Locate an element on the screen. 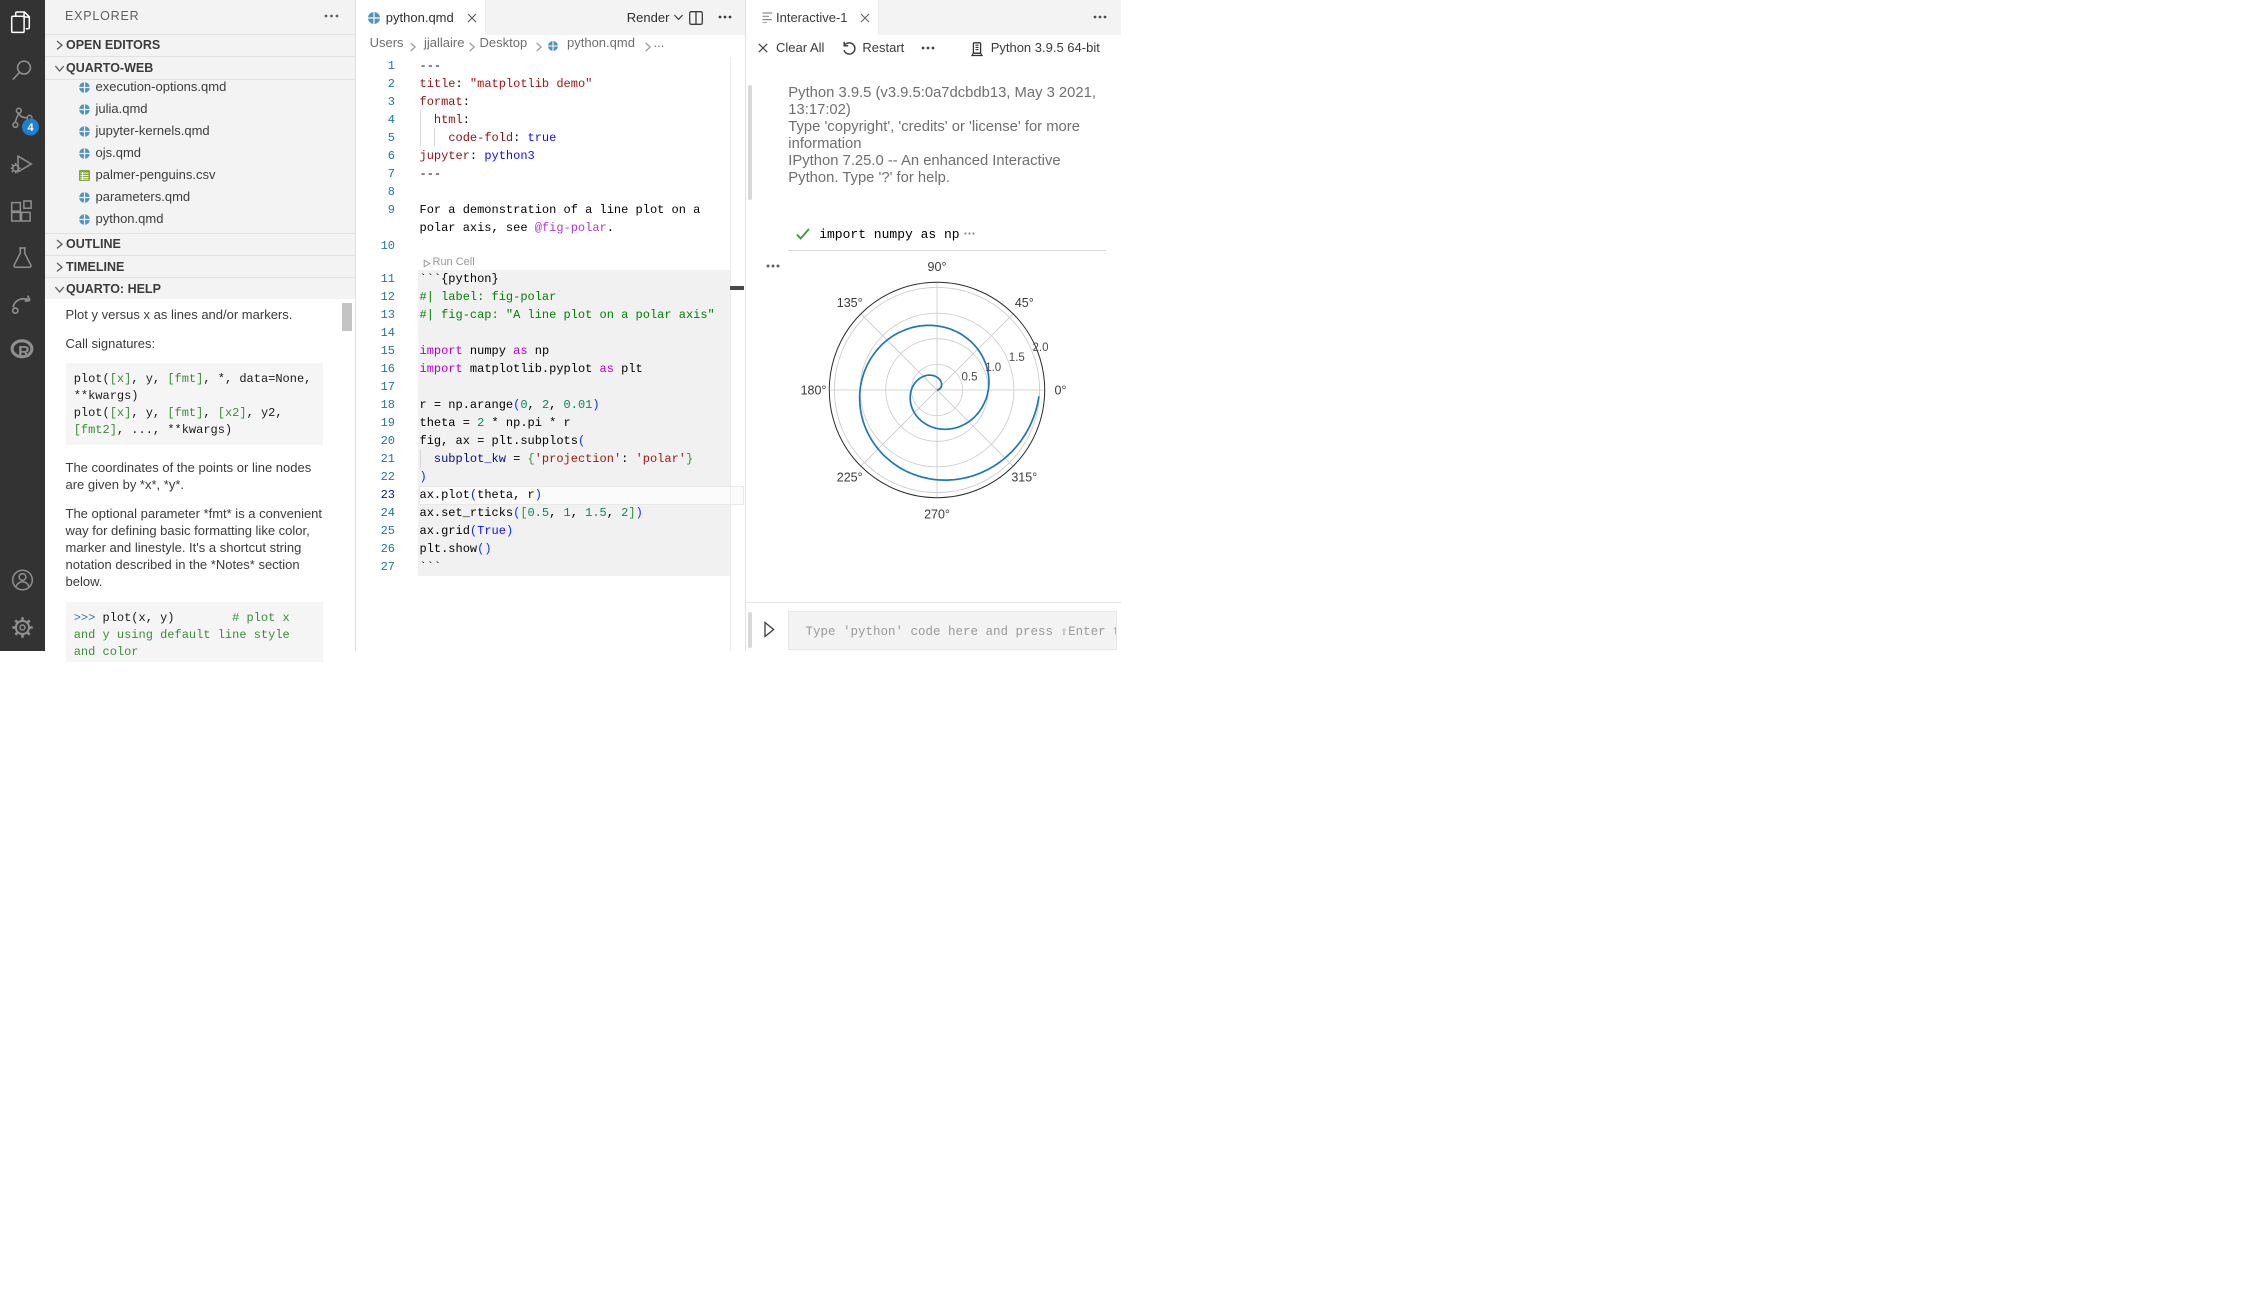 The width and height of the screenshot is (2242, 1302). svg-text: R is located at coordinates (24, 352).